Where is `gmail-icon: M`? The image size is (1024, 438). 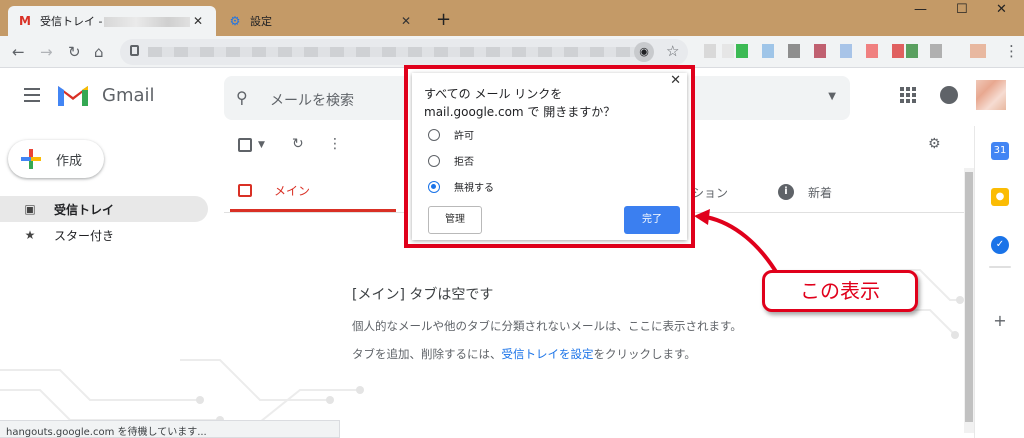 gmail-icon: M is located at coordinates (25, 21).